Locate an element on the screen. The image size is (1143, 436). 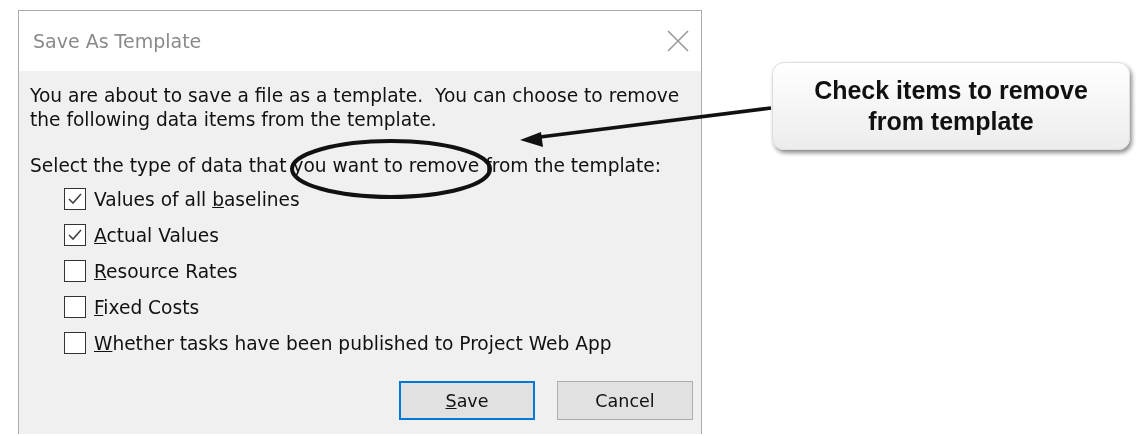
cancel-button: Cancel is located at coordinates (625, 400).